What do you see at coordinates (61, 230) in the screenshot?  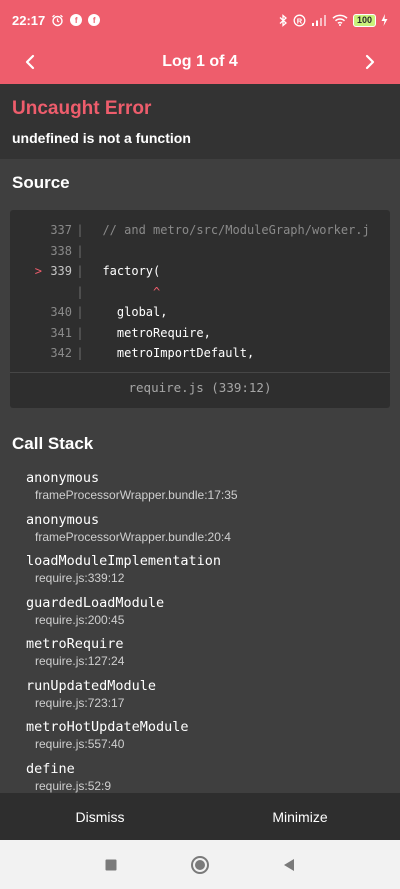 I see `line-number: 337` at bounding box center [61, 230].